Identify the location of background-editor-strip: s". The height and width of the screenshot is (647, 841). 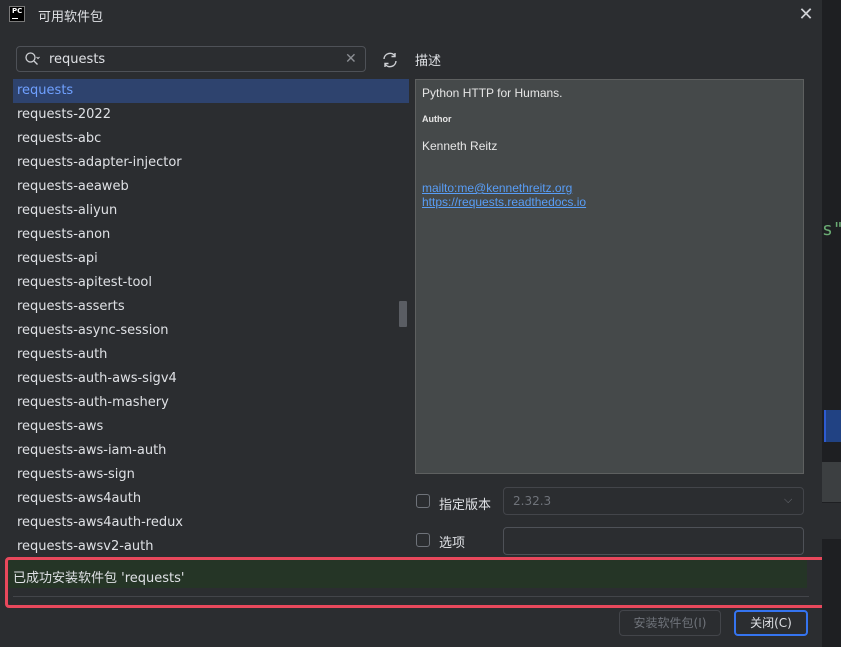
(831, 323).